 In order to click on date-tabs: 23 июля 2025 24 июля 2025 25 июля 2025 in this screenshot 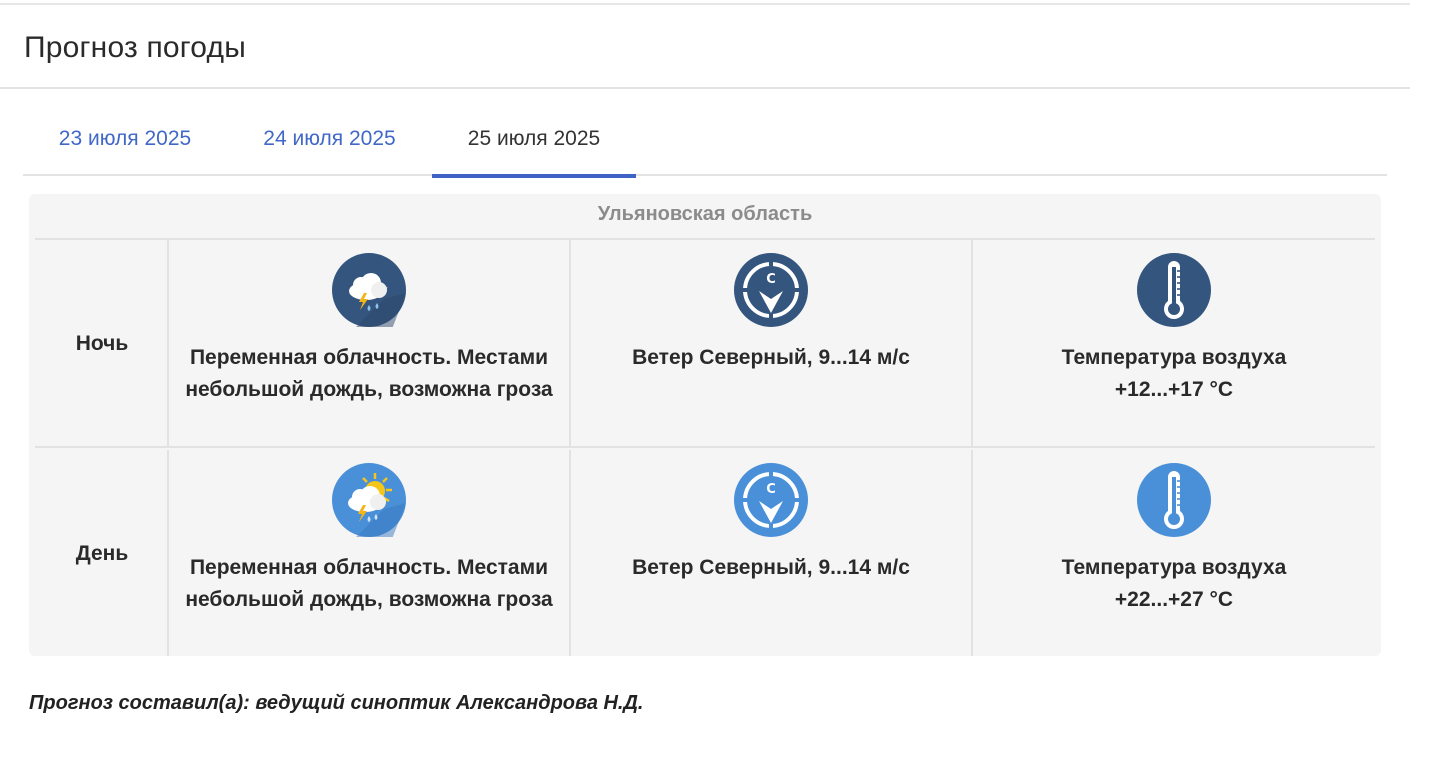, I will do `click(705, 144)`.